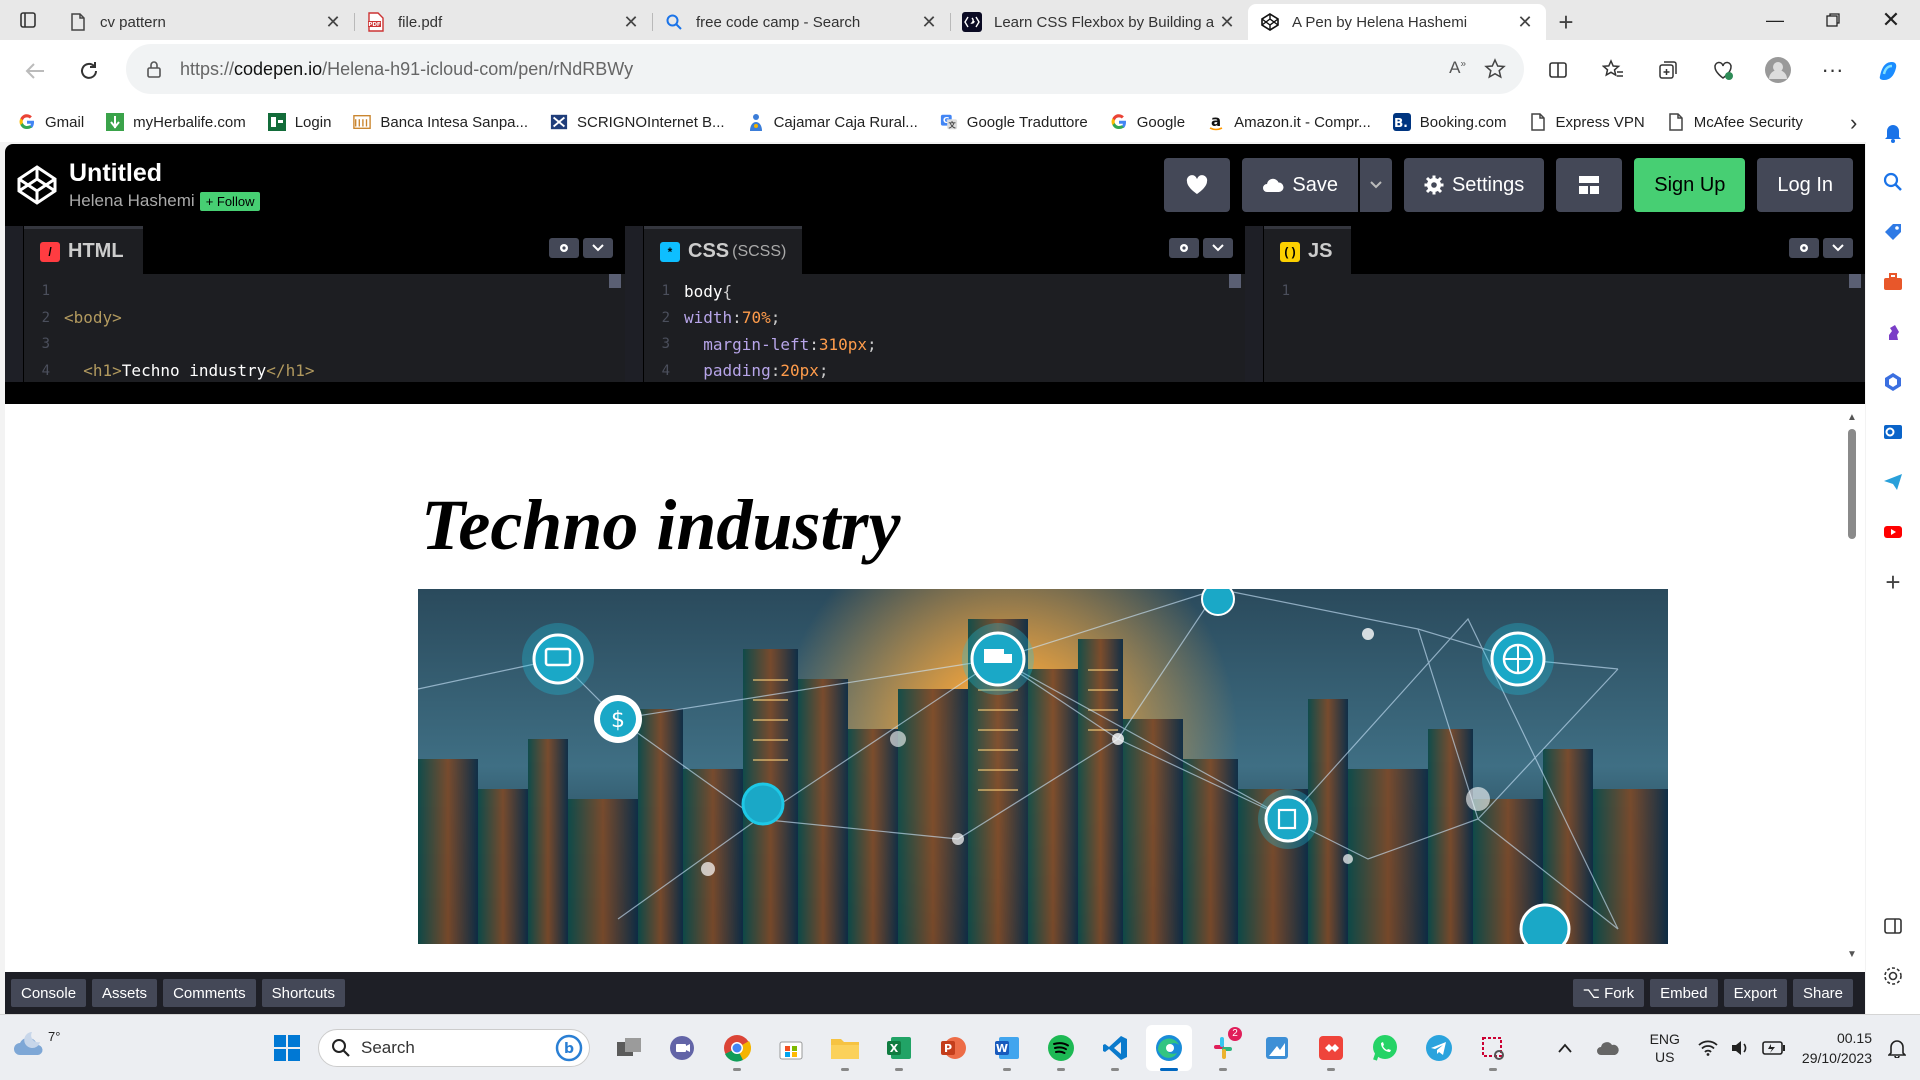 The height and width of the screenshot is (1080, 1920). I want to click on wifi-icon, so click(1708, 1048).